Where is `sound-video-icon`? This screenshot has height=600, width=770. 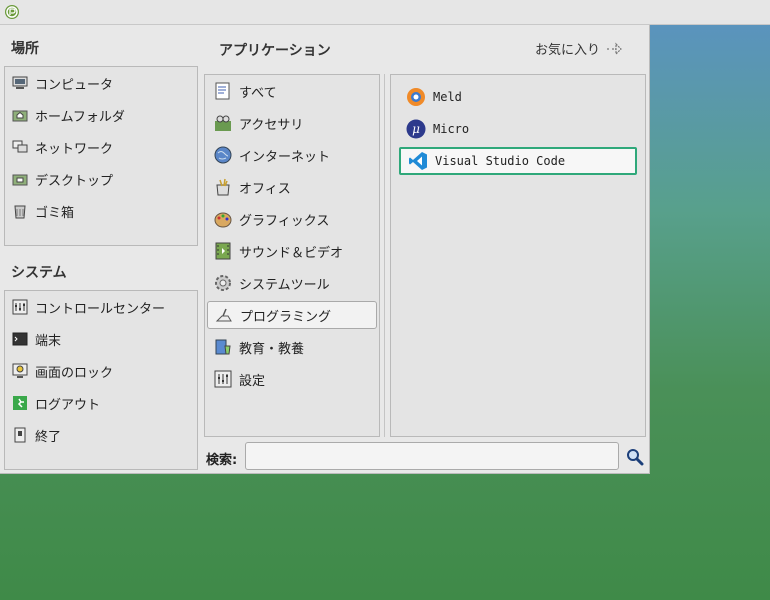
sound-video-icon is located at coordinates (223, 251).